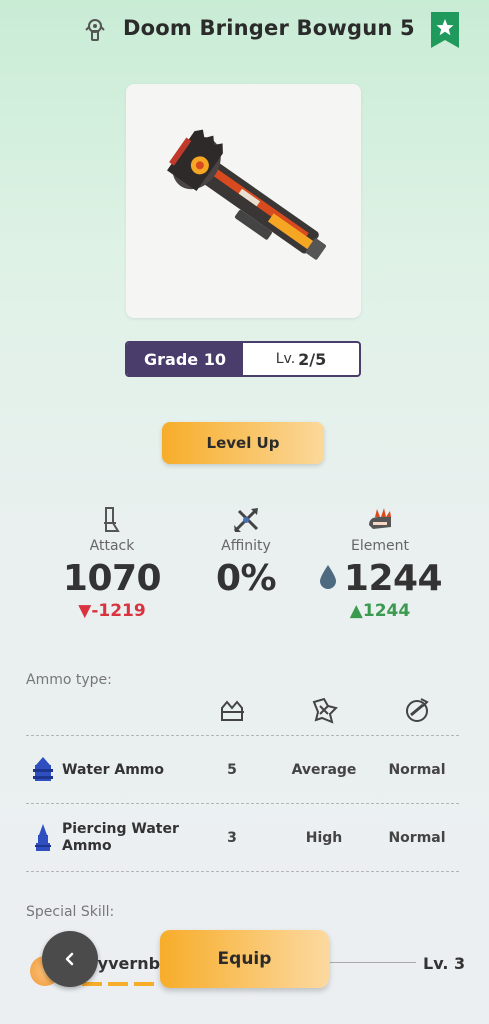 This screenshot has width=489, height=1024. Describe the element at coordinates (242, 838) in the screenshot. I see `ammo-row: Piercing Water Ammo 3 High Normal` at that location.